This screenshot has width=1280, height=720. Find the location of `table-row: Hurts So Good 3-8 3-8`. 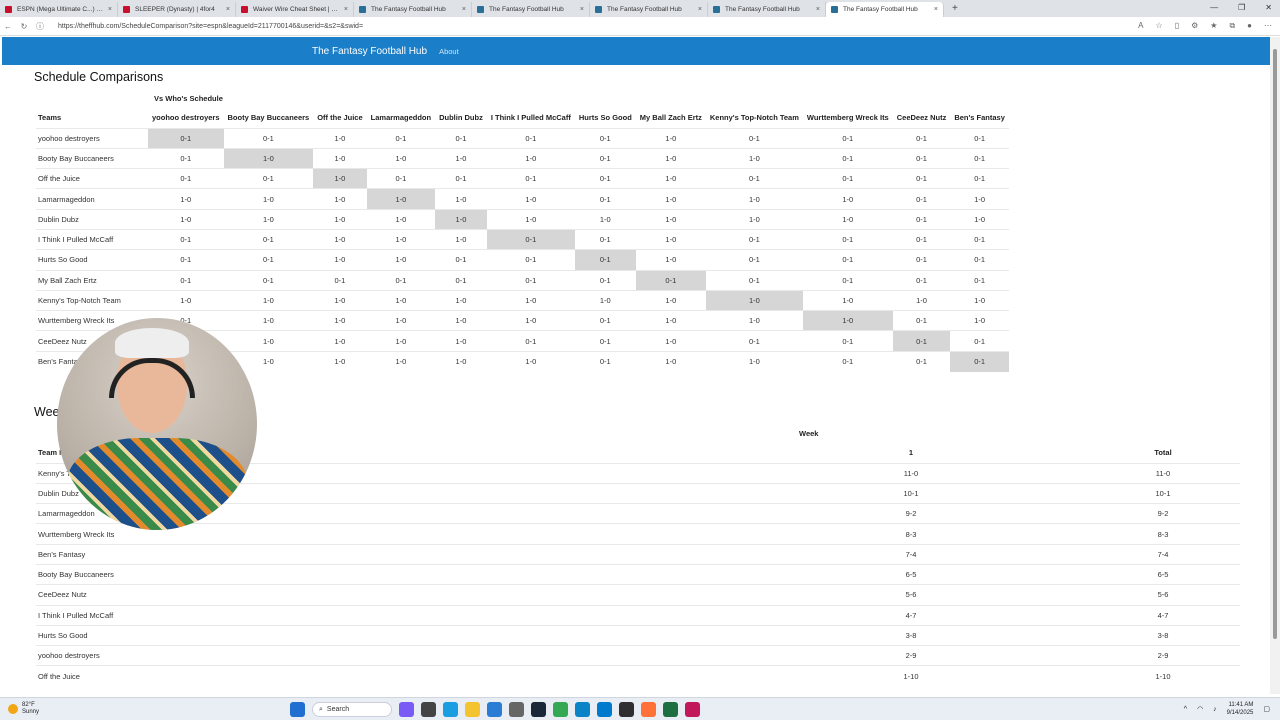

table-row: Hurts So Good 3-8 3-8 is located at coordinates (638, 635).